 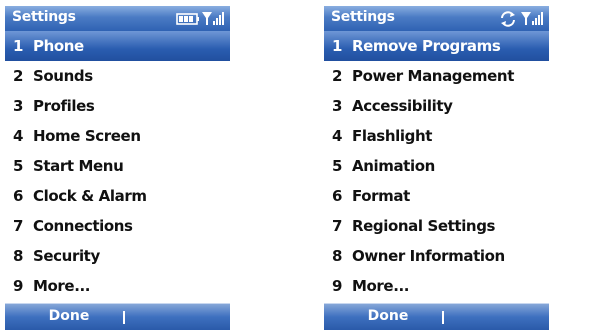 I want to click on item-label: Power Management, so click(x=433, y=76).